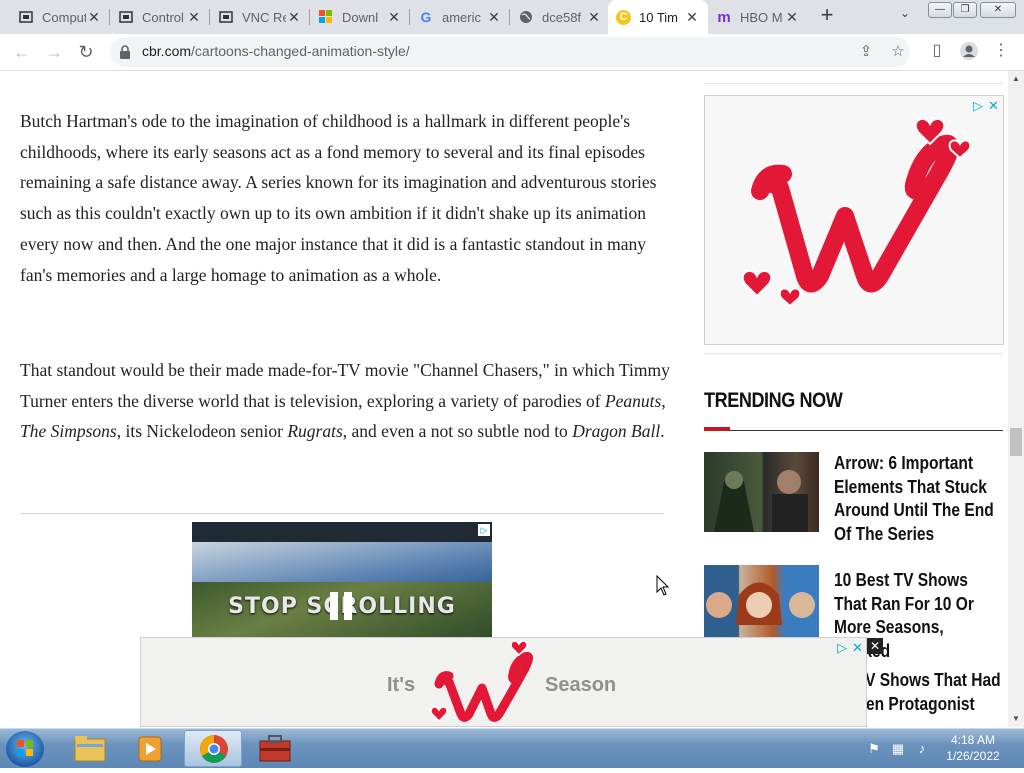  I want to click on side-panel-icon: ▯, so click(937, 51).